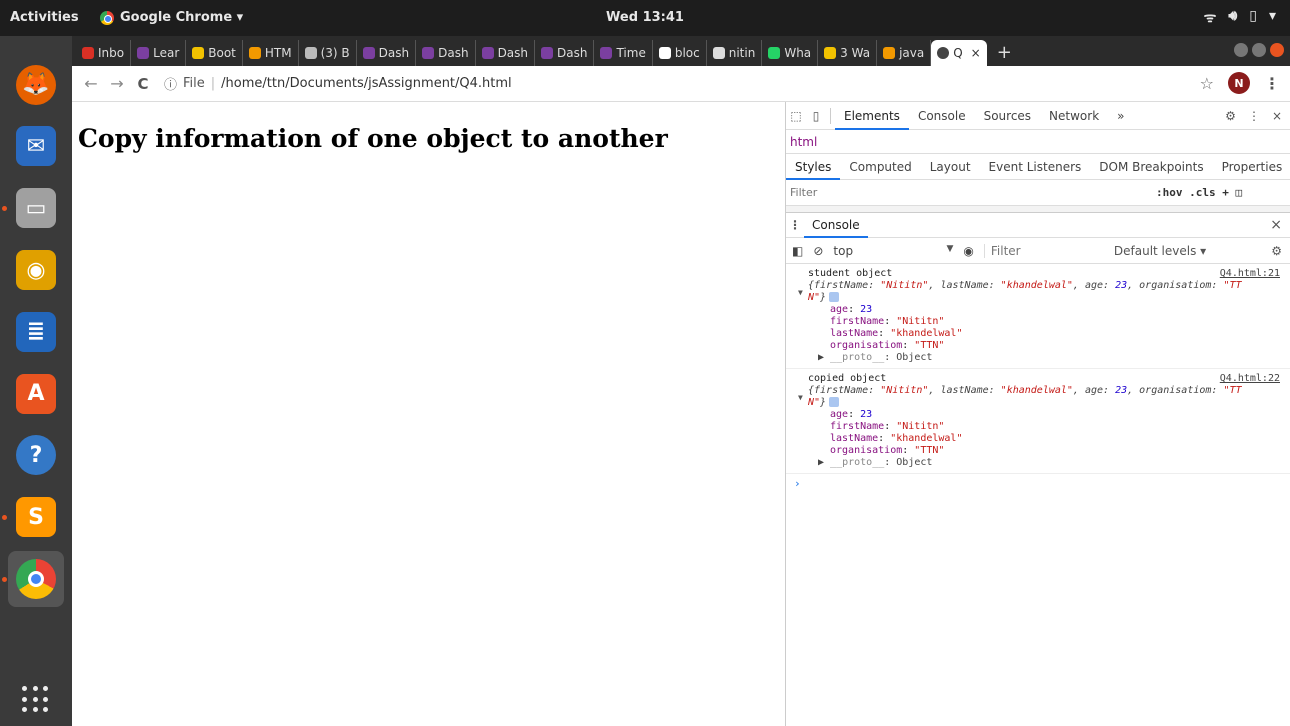 This screenshot has width=1290, height=726. I want to click on new-tab-button: +, so click(1004, 53).